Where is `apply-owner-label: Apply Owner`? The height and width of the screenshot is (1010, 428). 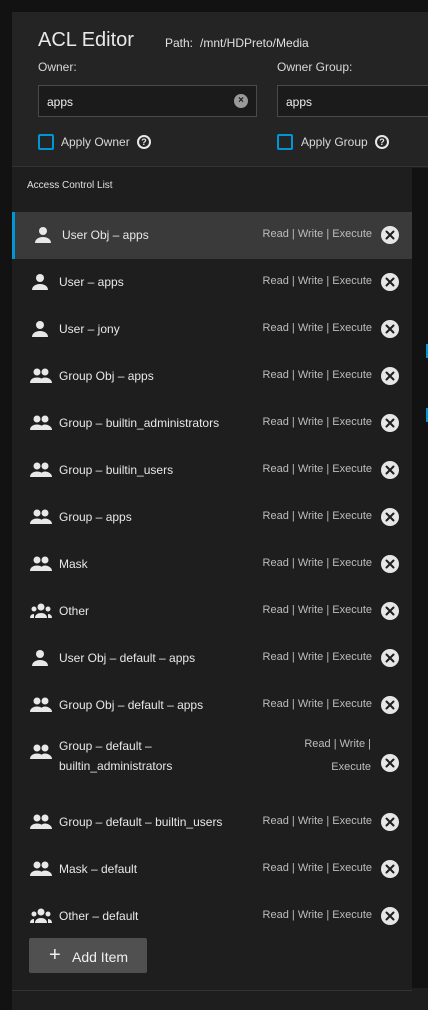 apply-owner-label: Apply Owner is located at coordinates (95, 142).